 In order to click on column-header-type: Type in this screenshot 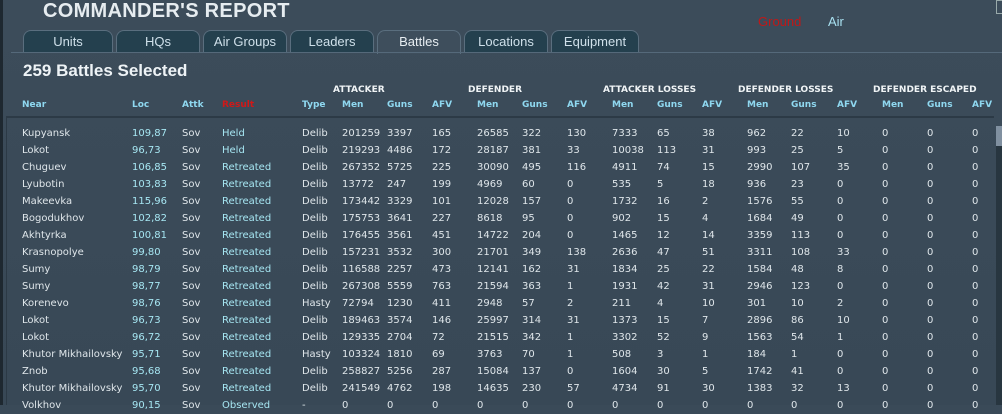, I will do `click(313, 105)`.